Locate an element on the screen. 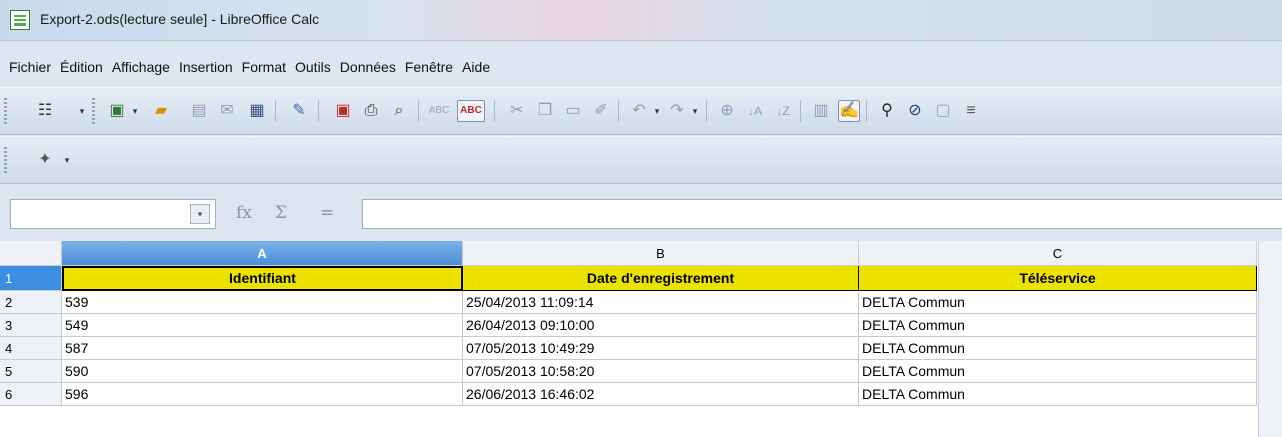  toolbar-menu-icon: ☷ is located at coordinates (45, 111).